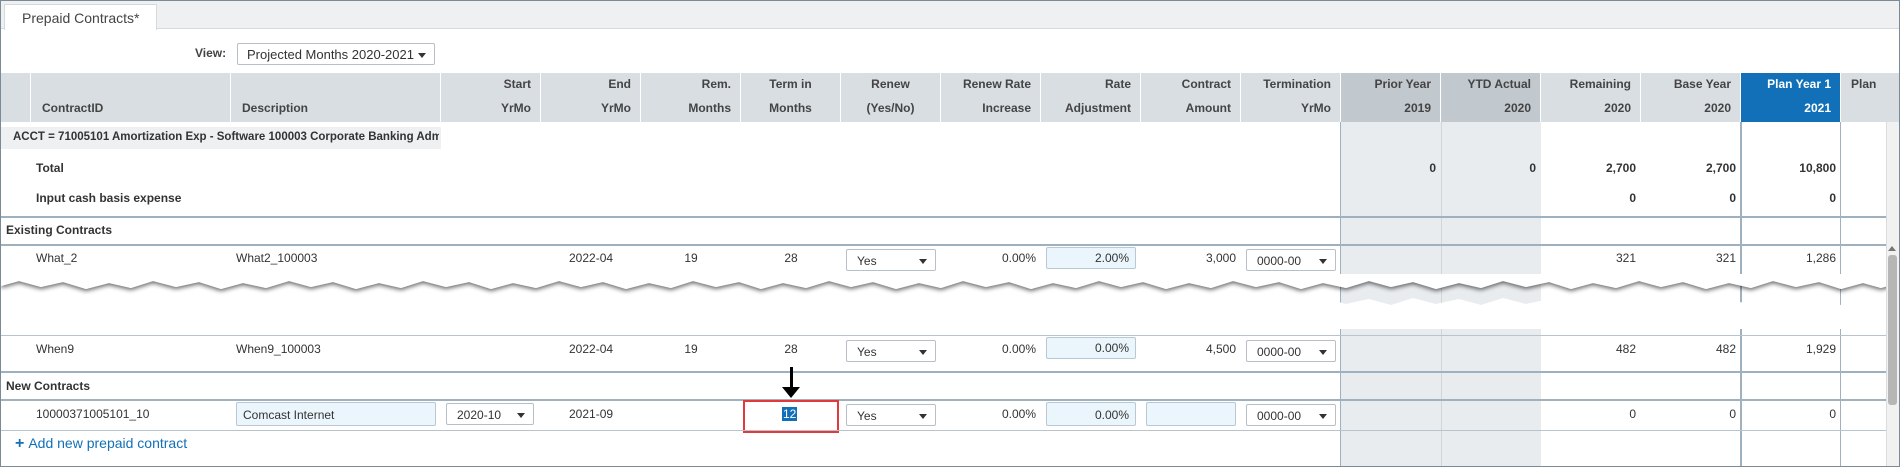  I want to click on view-select-value: Projected Months 2020-2021, so click(330, 54).